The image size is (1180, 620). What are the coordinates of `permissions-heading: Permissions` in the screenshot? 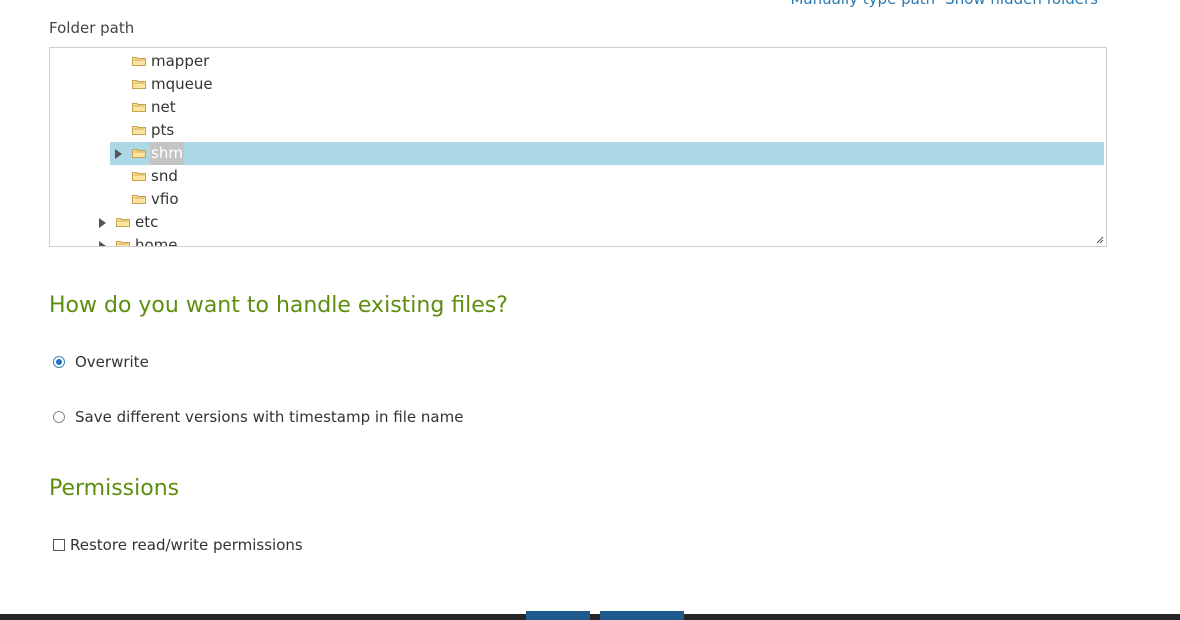 It's located at (114, 488).